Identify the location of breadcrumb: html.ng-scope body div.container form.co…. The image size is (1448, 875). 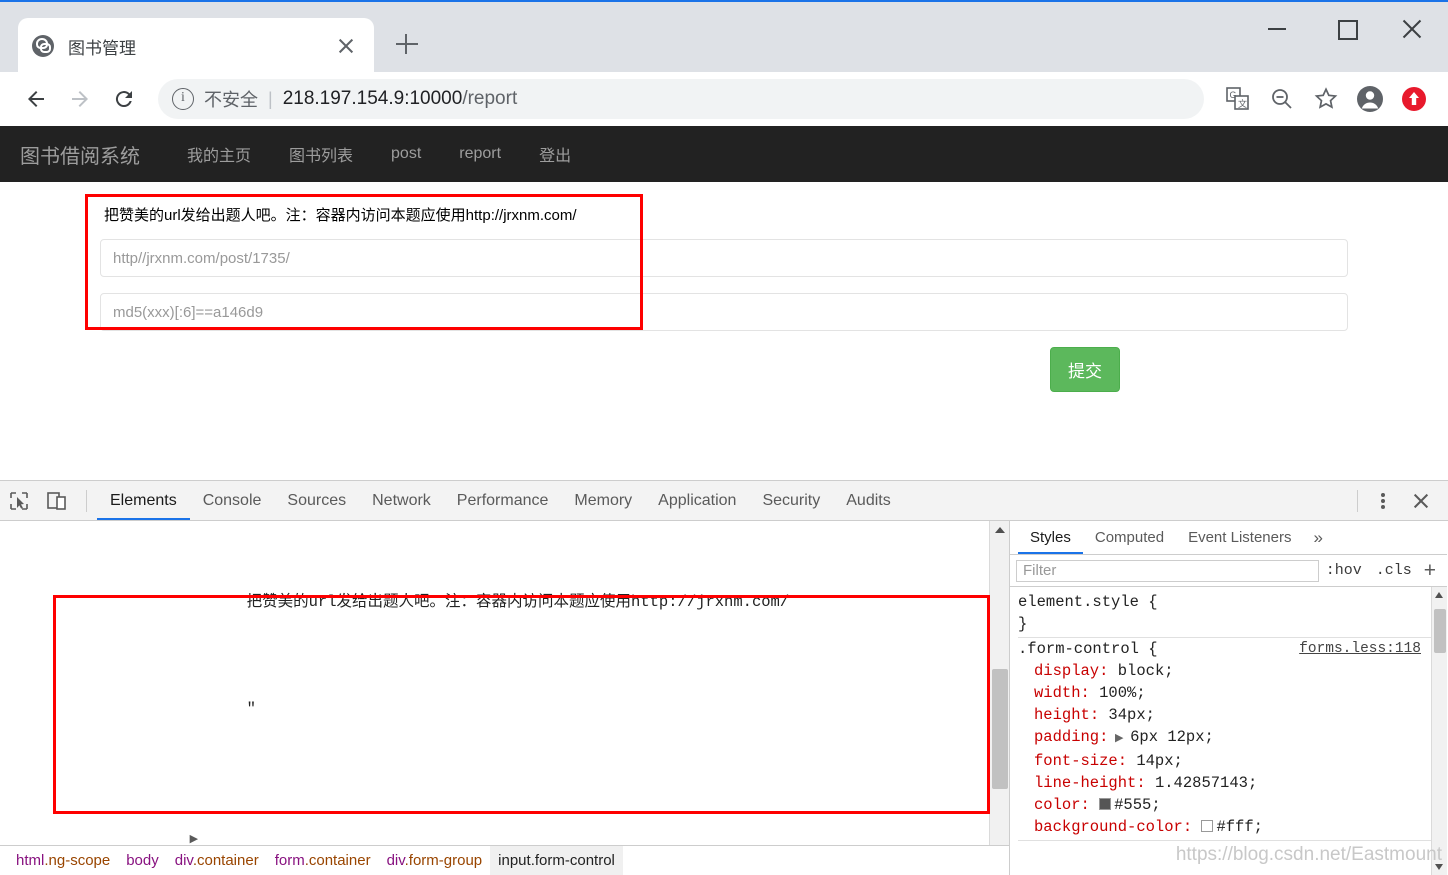
(505, 860).